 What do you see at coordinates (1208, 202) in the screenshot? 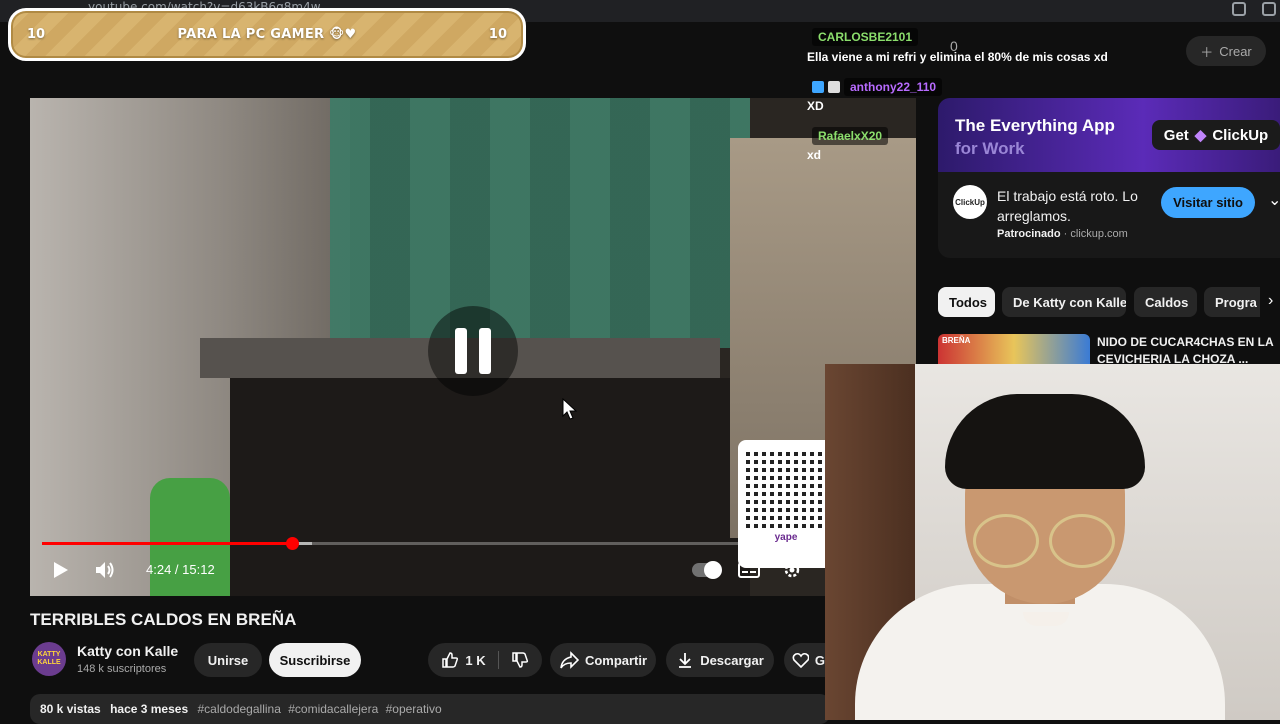
I see `visit-site-button: Visitar sitio` at bounding box center [1208, 202].